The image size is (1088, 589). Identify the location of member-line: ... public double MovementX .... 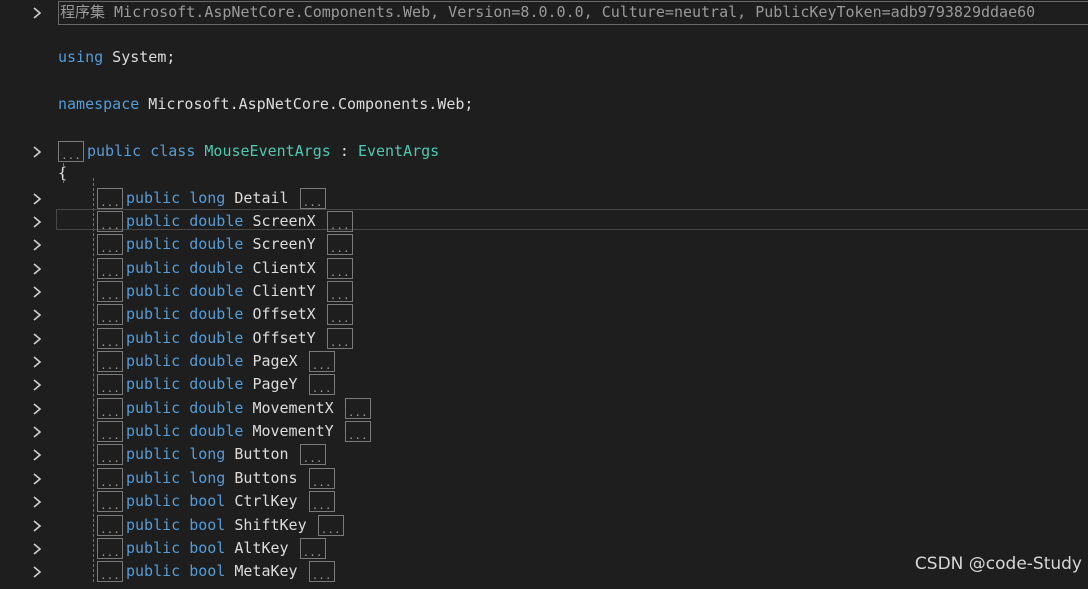
(544, 408).